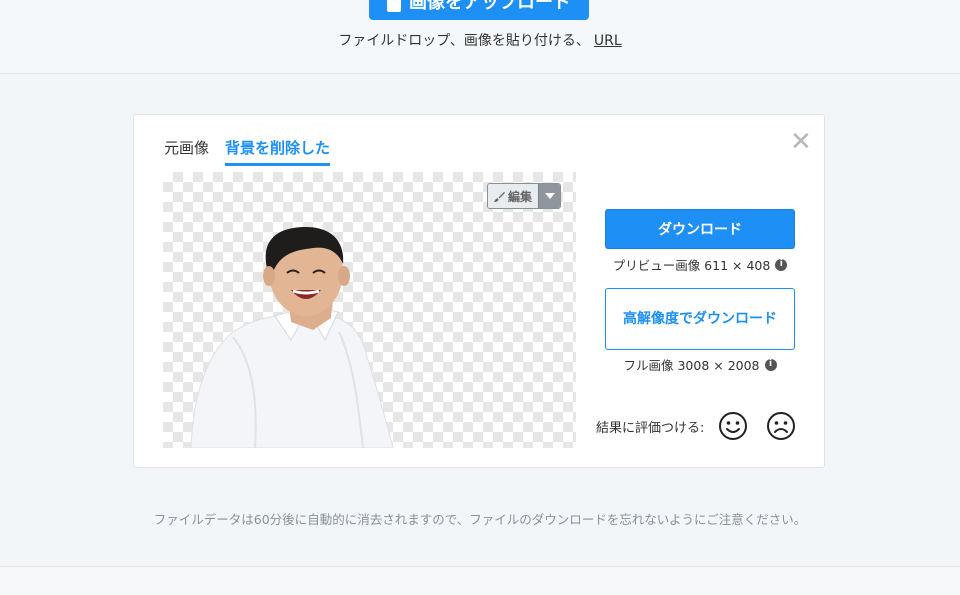  What do you see at coordinates (608, 41) in the screenshot?
I see `url-link: URL` at bounding box center [608, 41].